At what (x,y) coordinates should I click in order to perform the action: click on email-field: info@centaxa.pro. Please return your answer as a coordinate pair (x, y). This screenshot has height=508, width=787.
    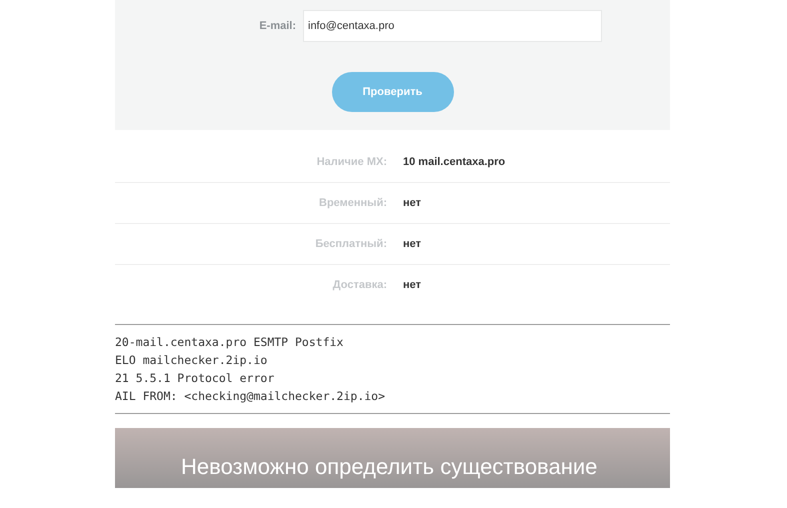
    Looking at the image, I should click on (452, 26).